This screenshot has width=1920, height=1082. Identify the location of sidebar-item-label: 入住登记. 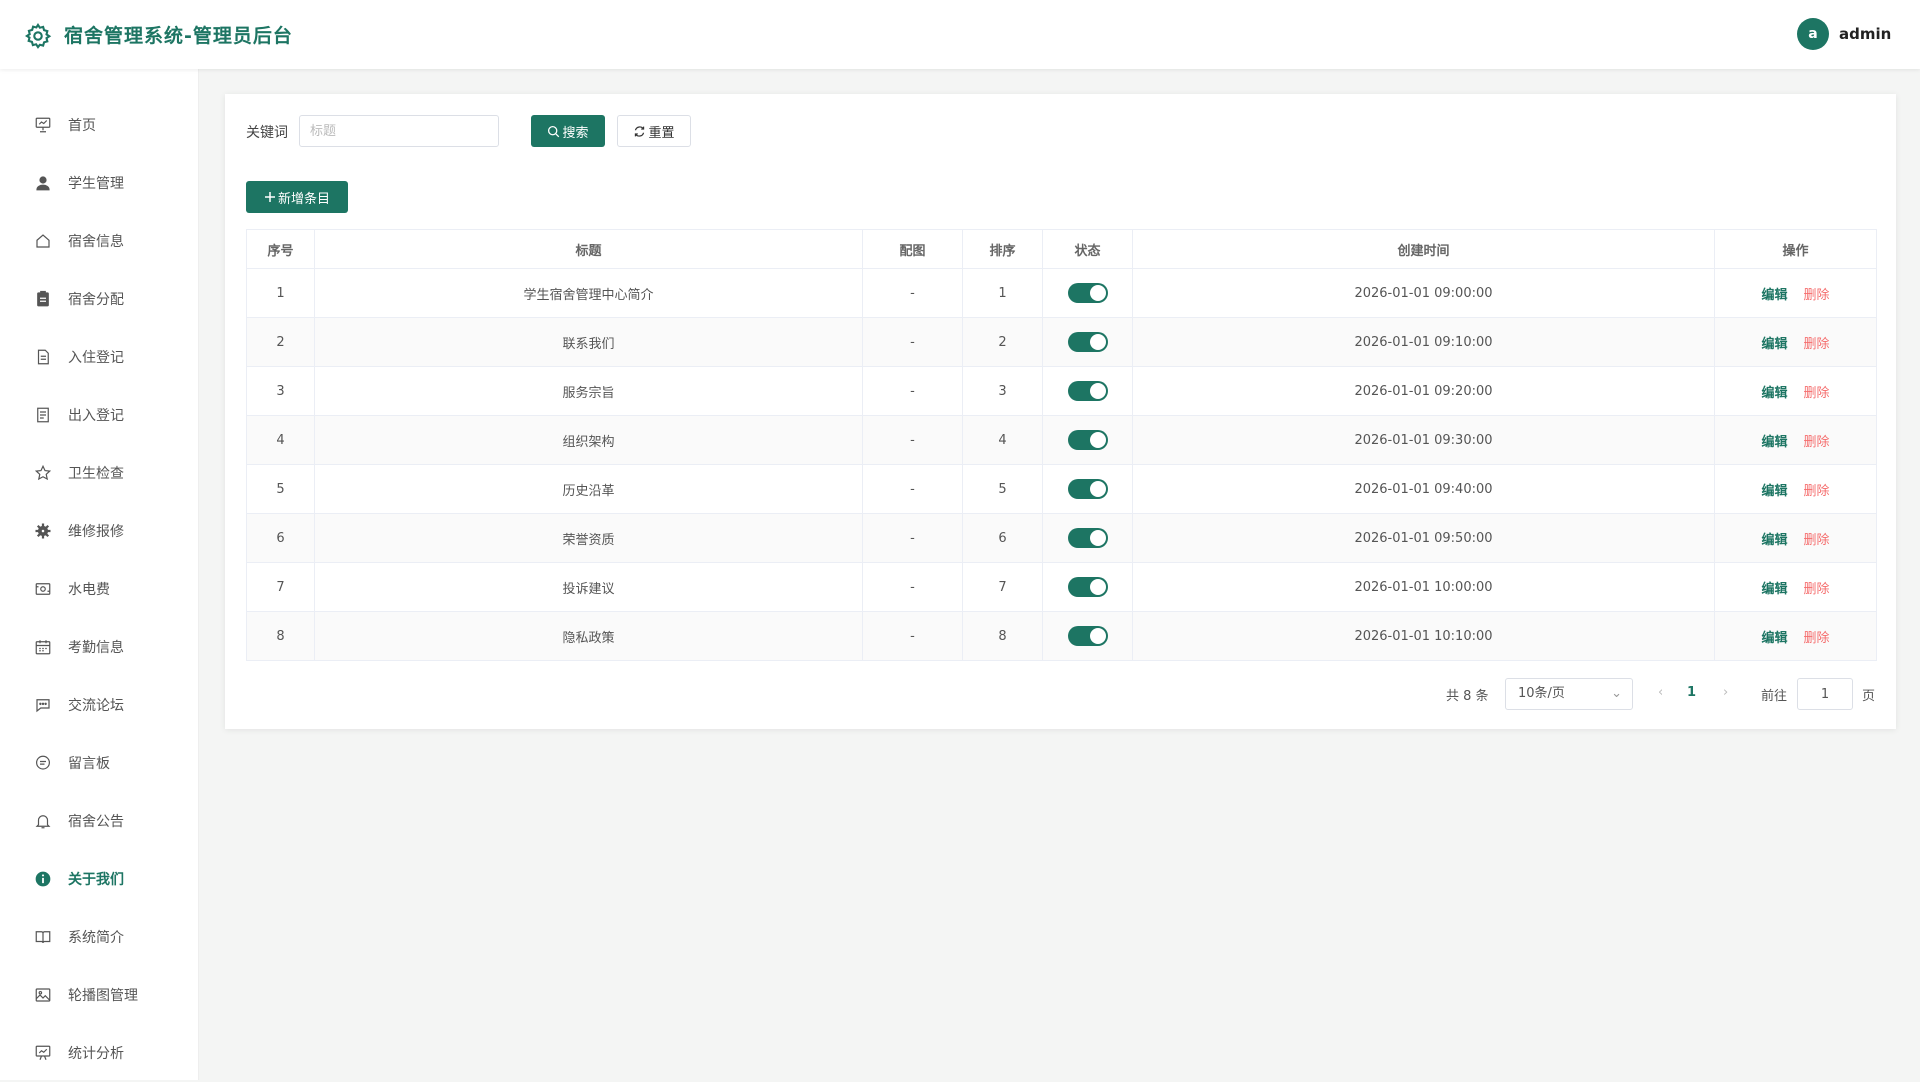
(96, 358).